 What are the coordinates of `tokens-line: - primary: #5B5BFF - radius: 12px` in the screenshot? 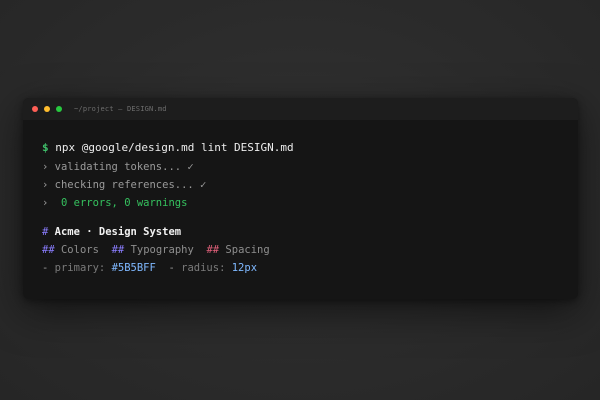 It's located at (310, 268).